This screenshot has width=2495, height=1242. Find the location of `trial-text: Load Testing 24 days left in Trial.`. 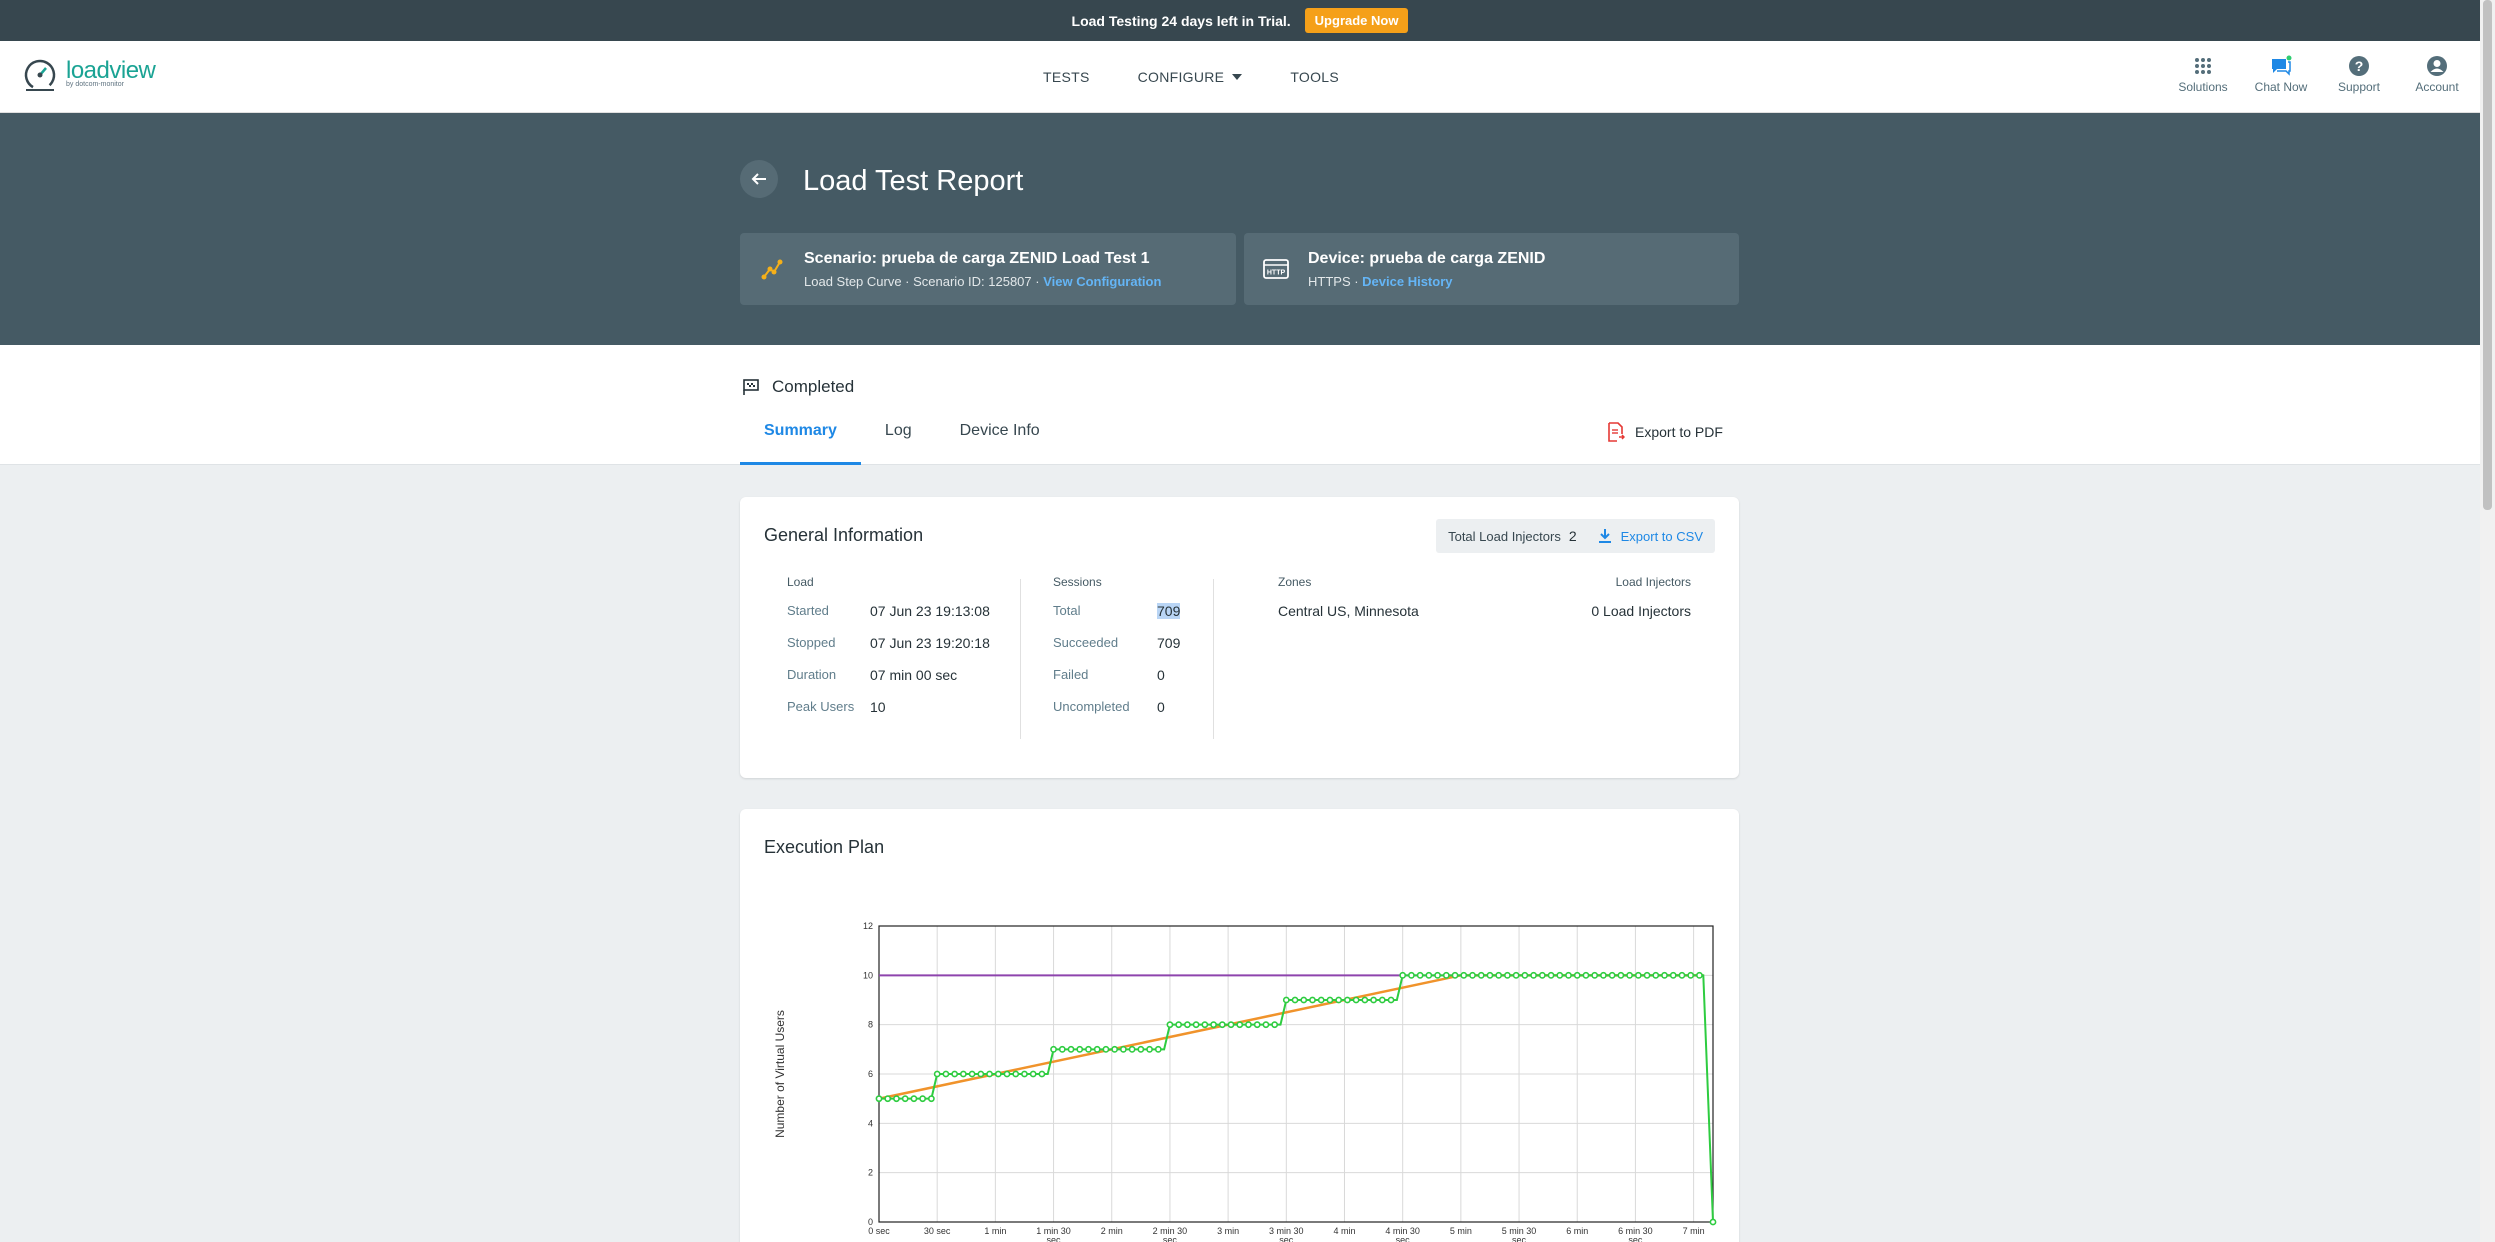

trial-text: Load Testing 24 days left in Trial. is located at coordinates (1181, 20).